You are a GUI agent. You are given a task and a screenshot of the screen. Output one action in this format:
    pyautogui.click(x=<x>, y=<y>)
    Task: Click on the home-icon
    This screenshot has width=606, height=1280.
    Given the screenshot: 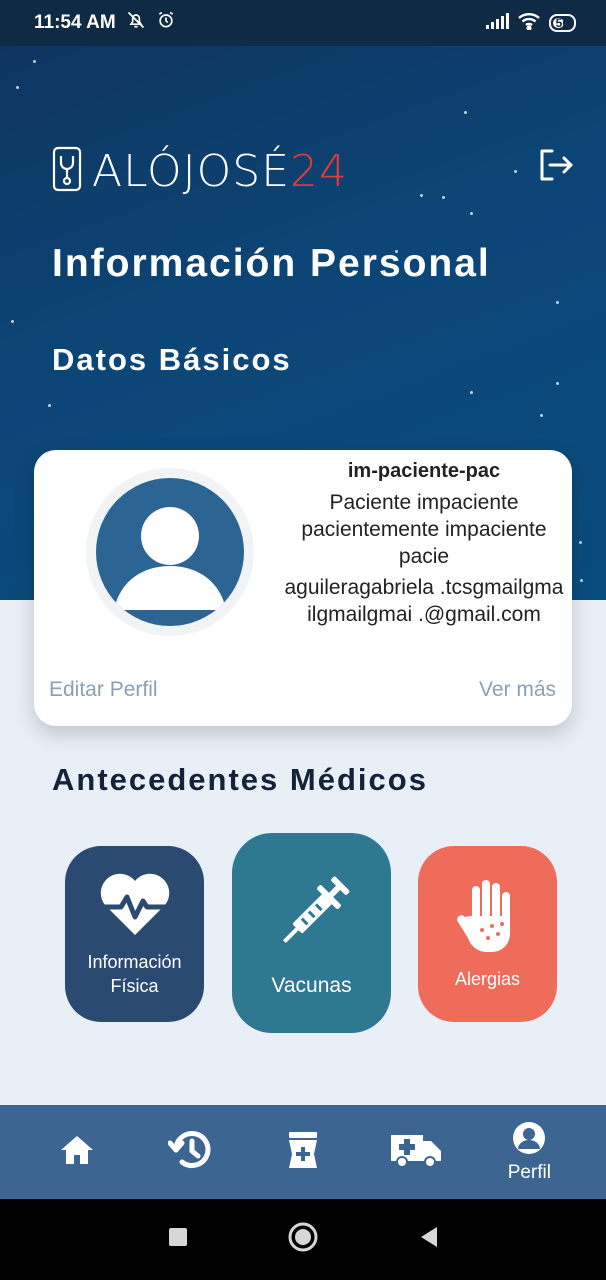 What is the action you would take?
    pyautogui.click(x=77, y=1152)
    